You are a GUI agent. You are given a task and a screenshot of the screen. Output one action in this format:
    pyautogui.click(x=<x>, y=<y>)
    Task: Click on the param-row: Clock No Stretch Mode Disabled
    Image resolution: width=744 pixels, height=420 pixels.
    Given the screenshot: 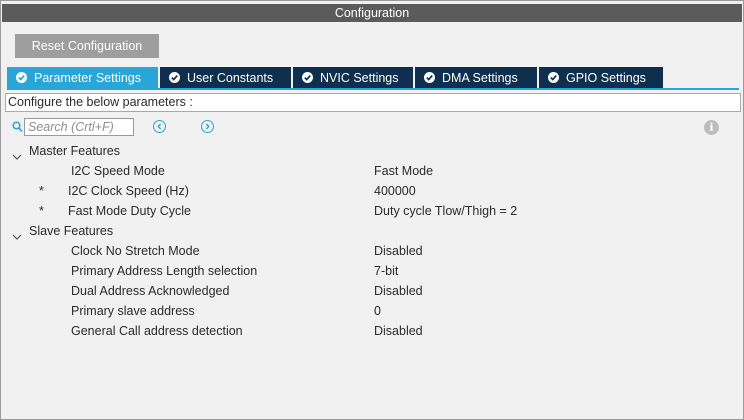 What is the action you would take?
    pyautogui.click(x=372, y=251)
    